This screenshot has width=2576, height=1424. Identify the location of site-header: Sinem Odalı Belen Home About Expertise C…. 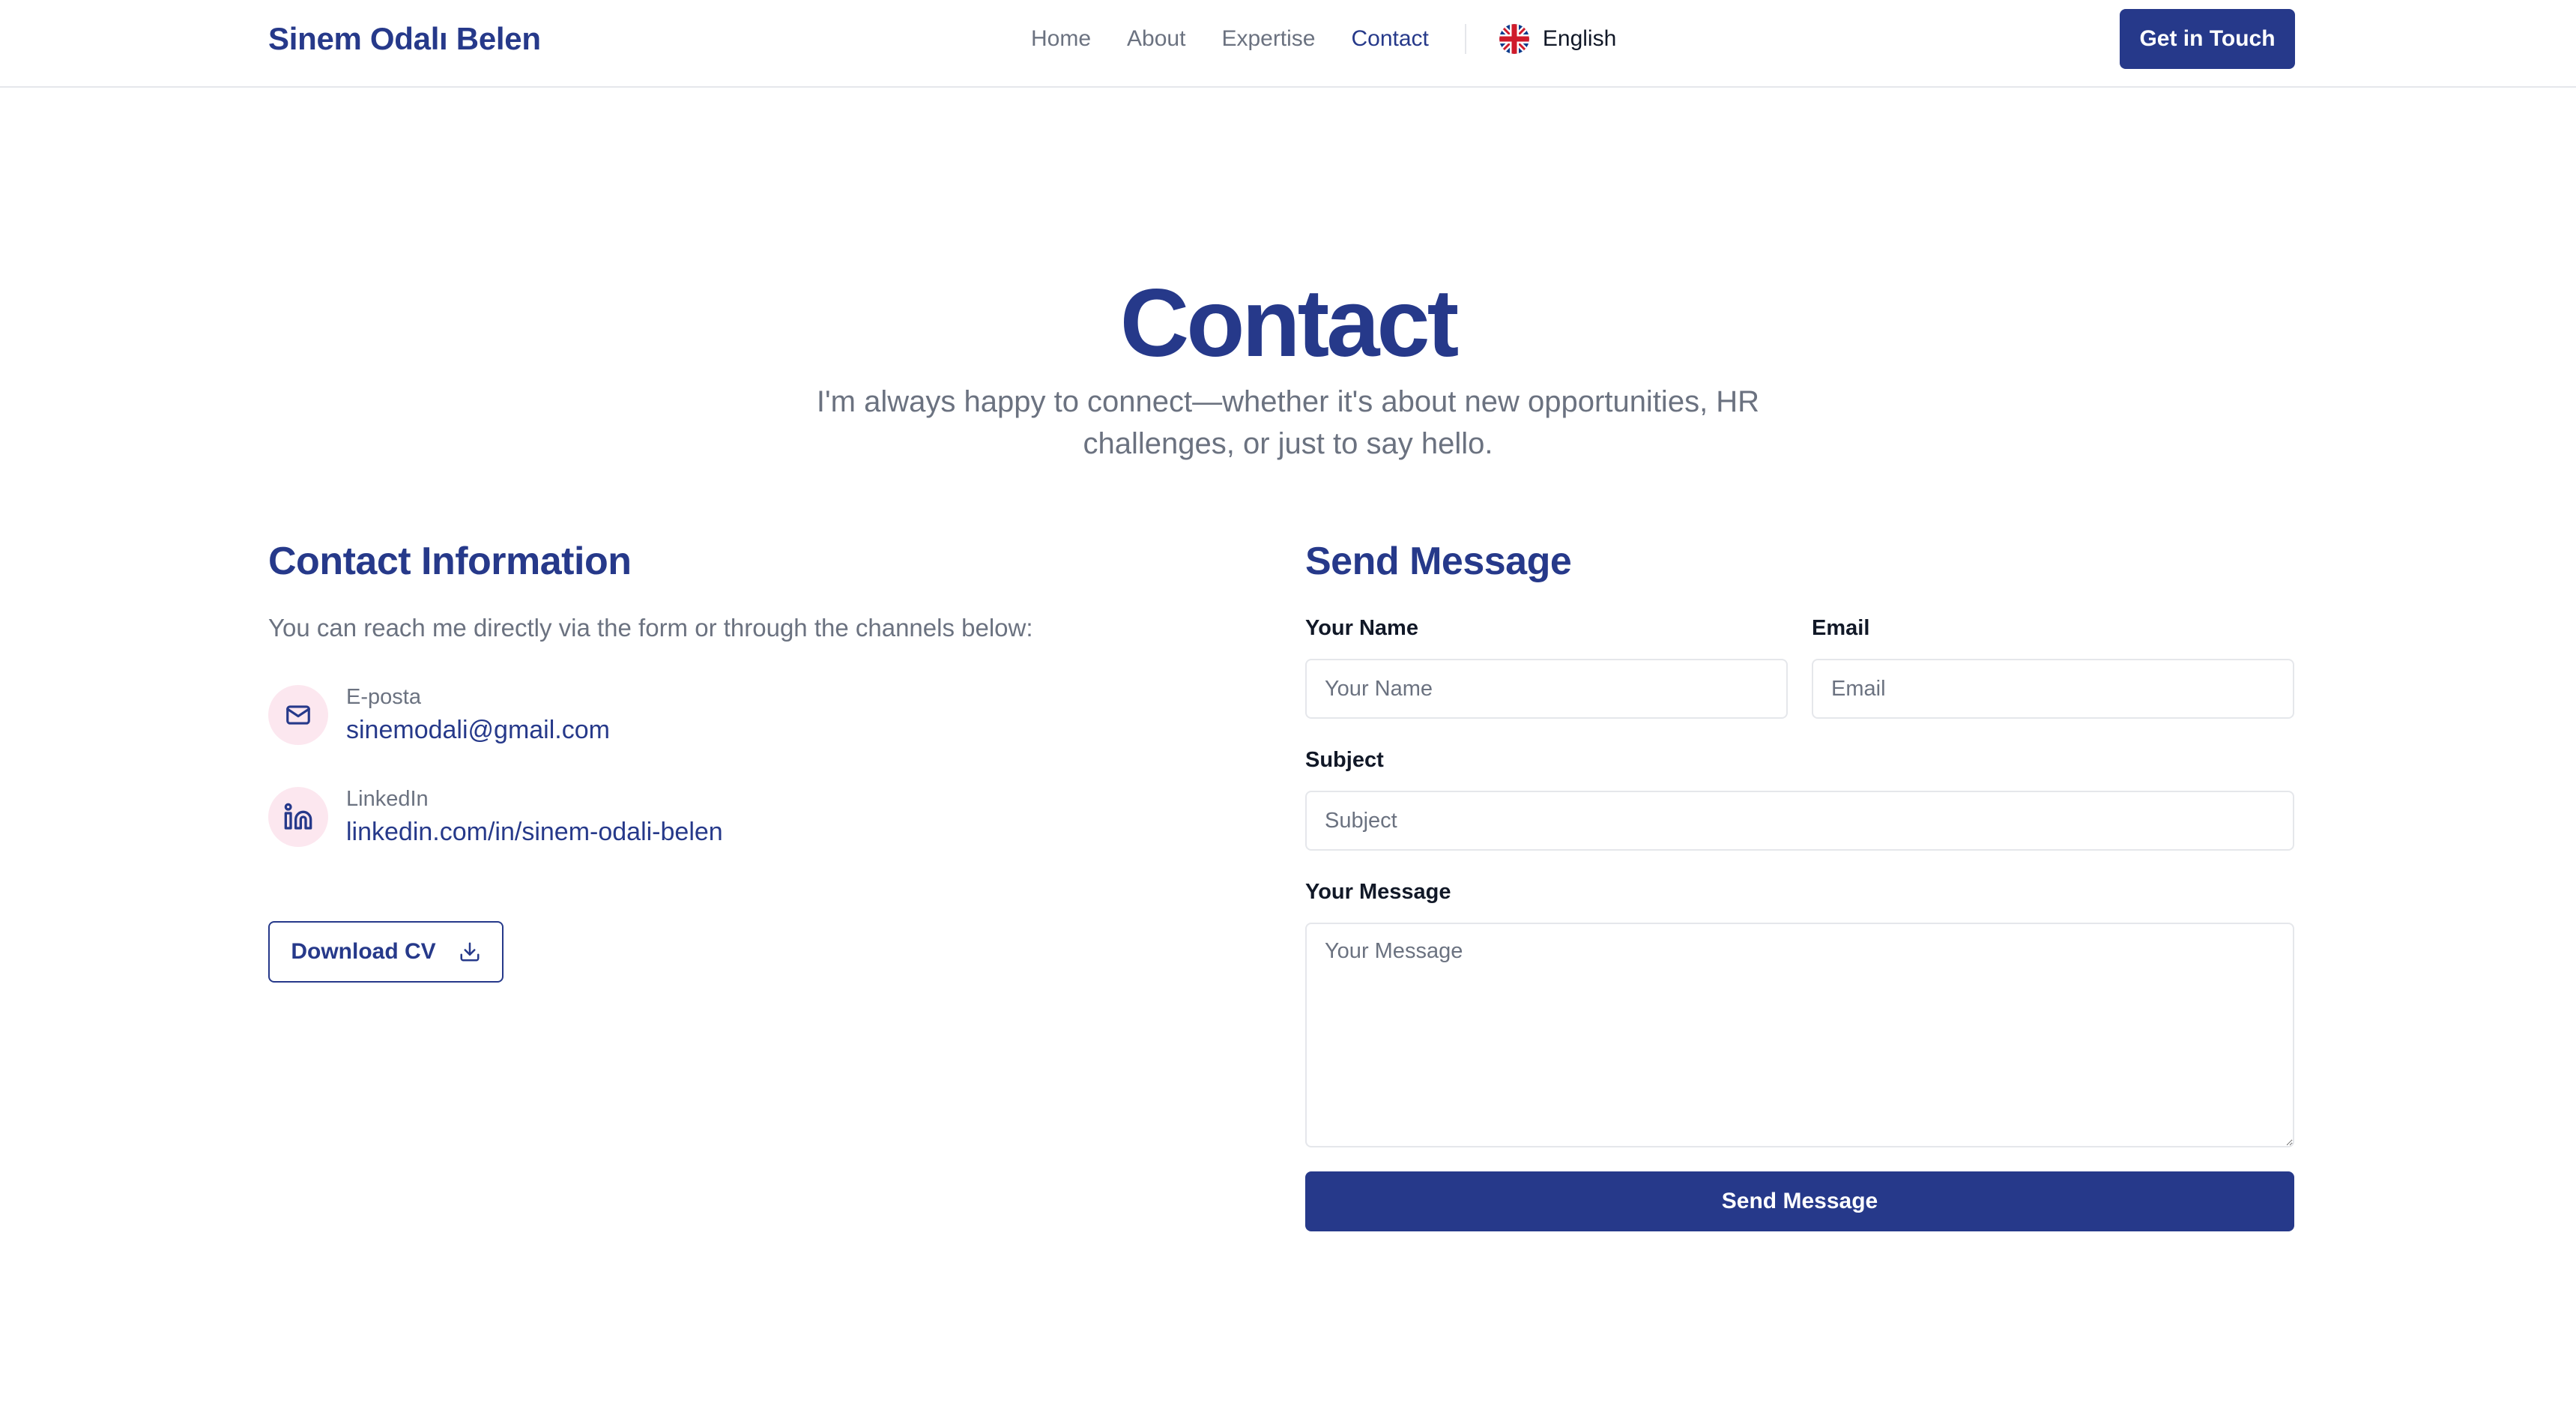
(1288, 44).